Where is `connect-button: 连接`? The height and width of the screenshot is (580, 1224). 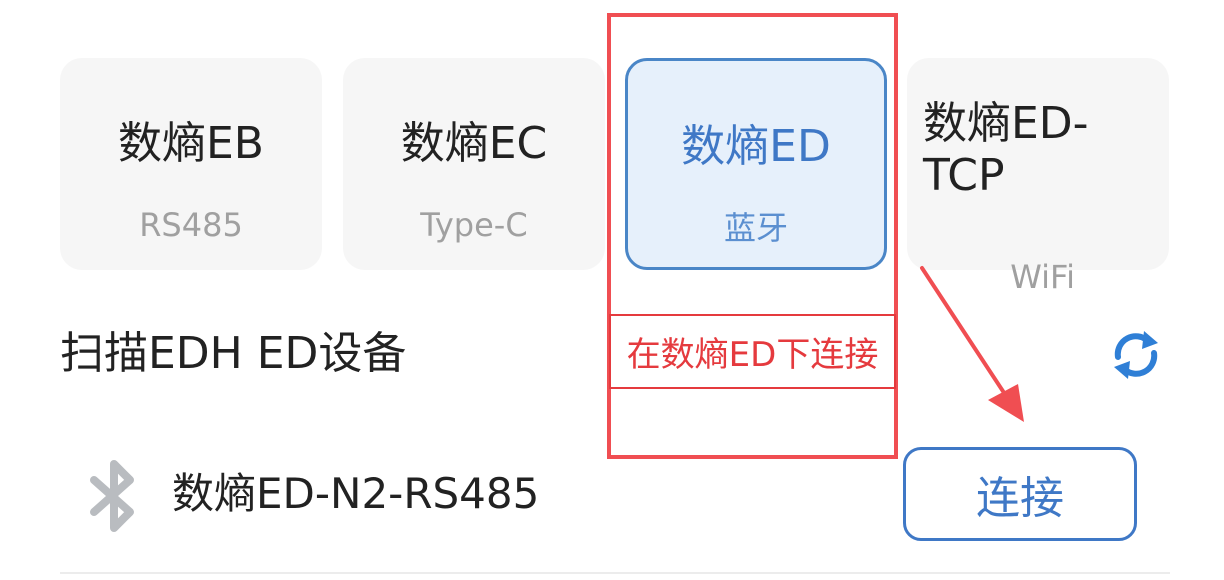 connect-button: 连接 is located at coordinates (1020, 494).